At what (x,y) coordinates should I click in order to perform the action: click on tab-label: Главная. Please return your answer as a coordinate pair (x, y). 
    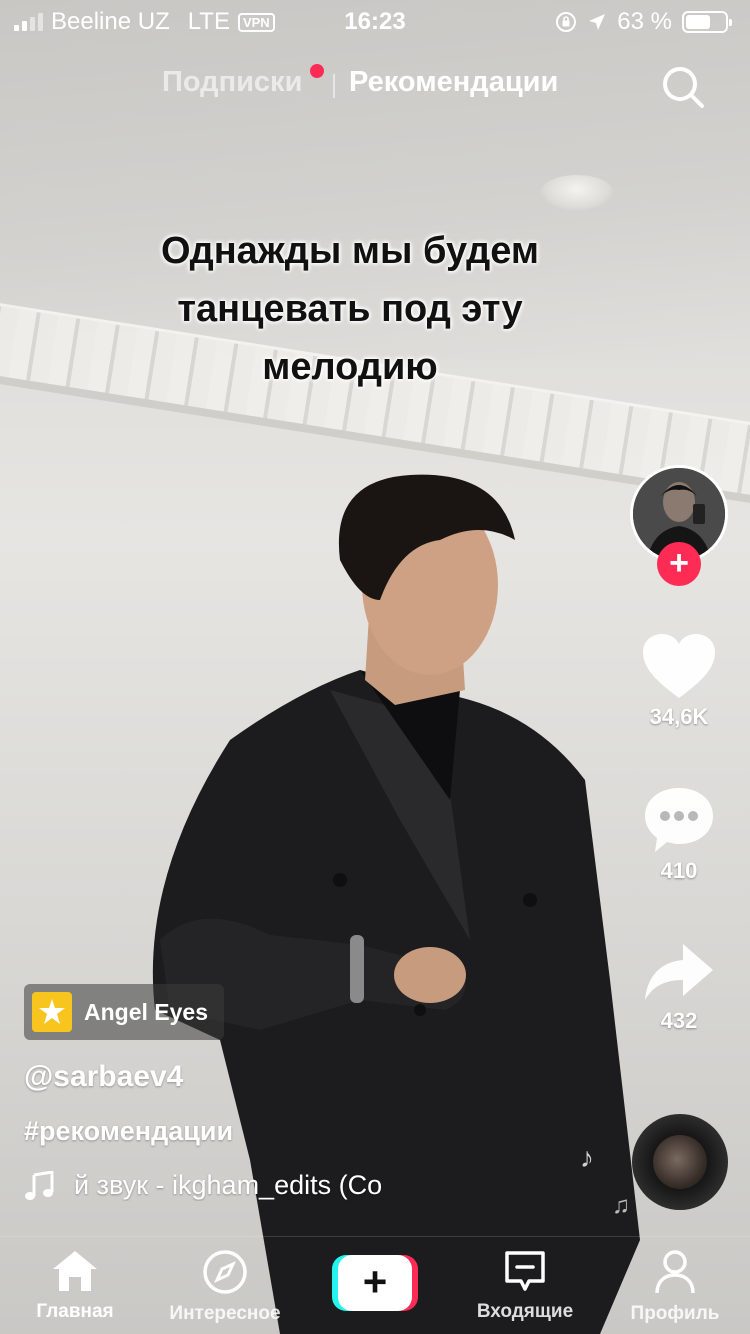
    Looking at the image, I should click on (75, 1311).